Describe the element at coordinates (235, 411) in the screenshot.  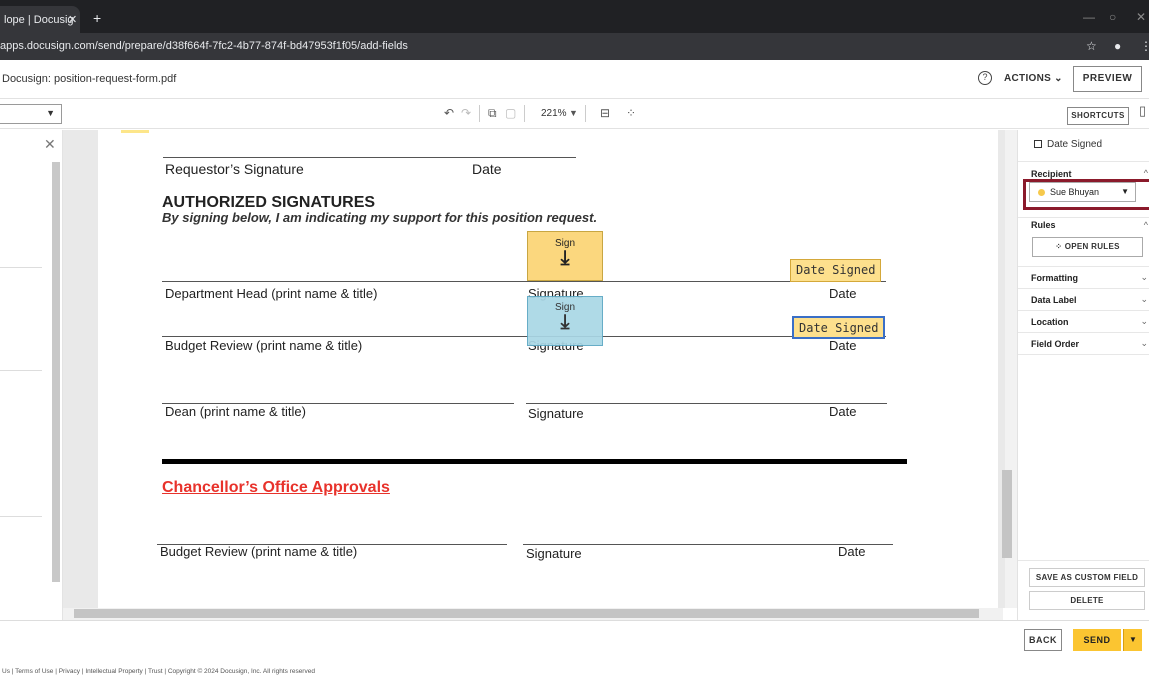
I see `dean-label: Dean (print name & title)` at that location.